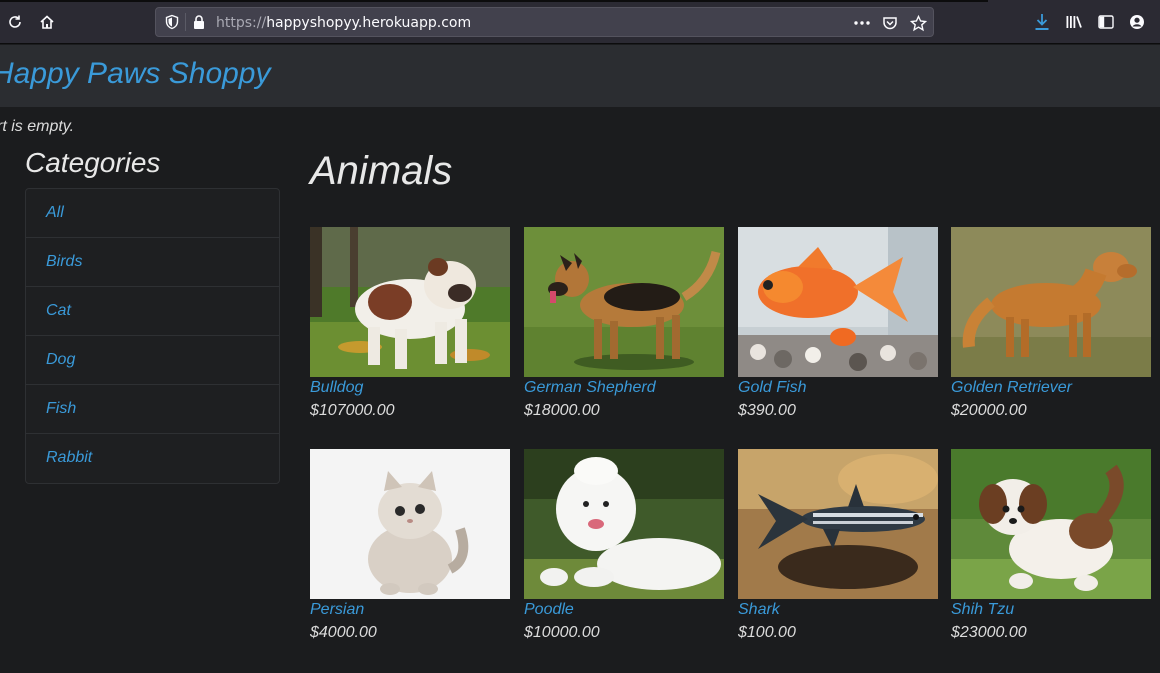 Image resolution: width=1160 pixels, height=673 pixels. I want to click on product-price: $100.00, so click(767, 632).